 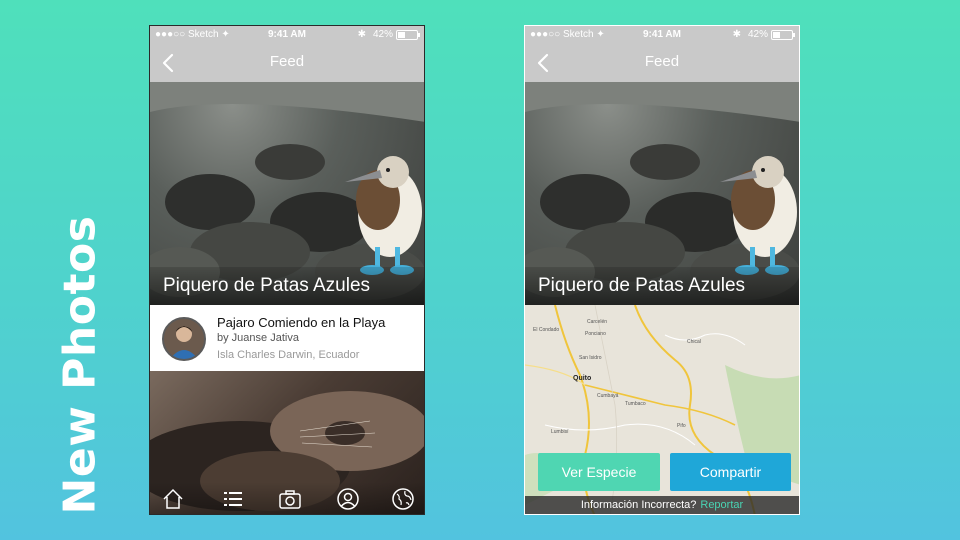 What do you see at coordinates (173, 499) in the screenshot?
I see `home-icon` at bounding box center [173, 499].